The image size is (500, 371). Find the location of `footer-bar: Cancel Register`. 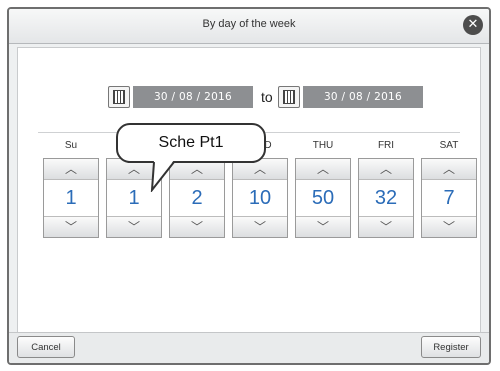

footer-bar: Cancel Register is located at coordinates (249, 347).